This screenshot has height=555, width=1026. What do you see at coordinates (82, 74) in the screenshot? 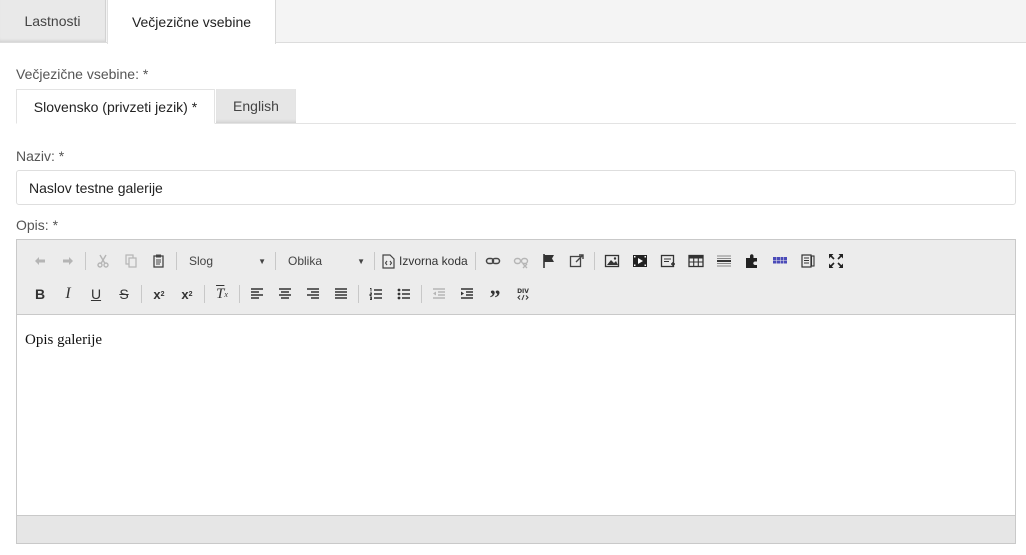
I see `multilingual-label: Večjezične vsebine: *` at bounding box center [82, 74].